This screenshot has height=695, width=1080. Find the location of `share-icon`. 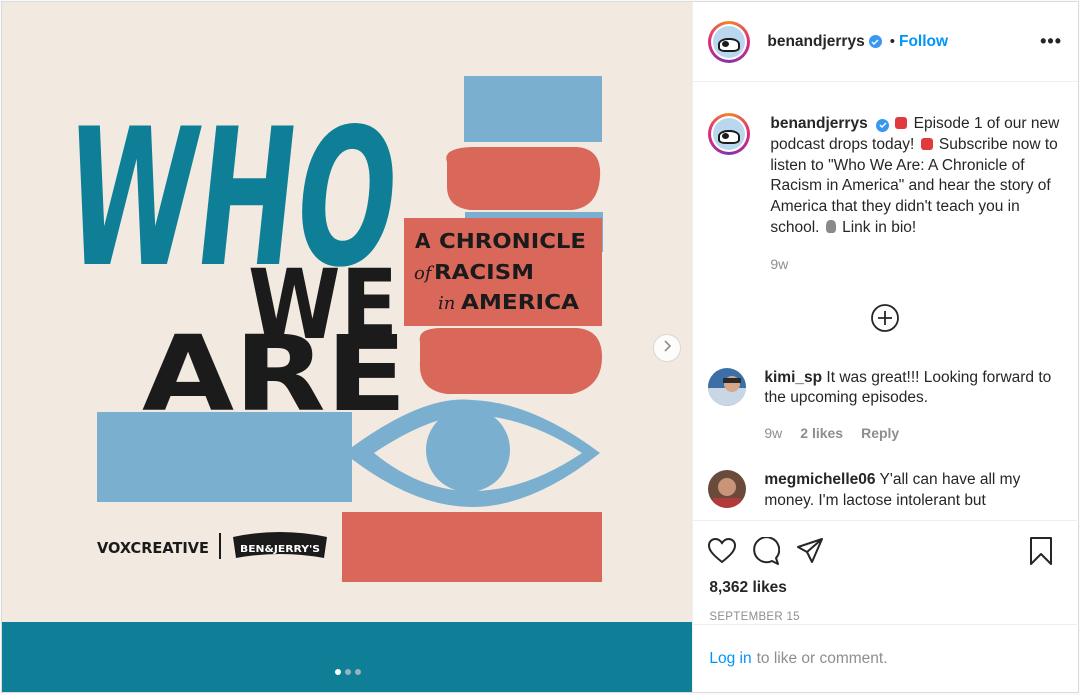

share-icon is located at coordinates (810, 551).